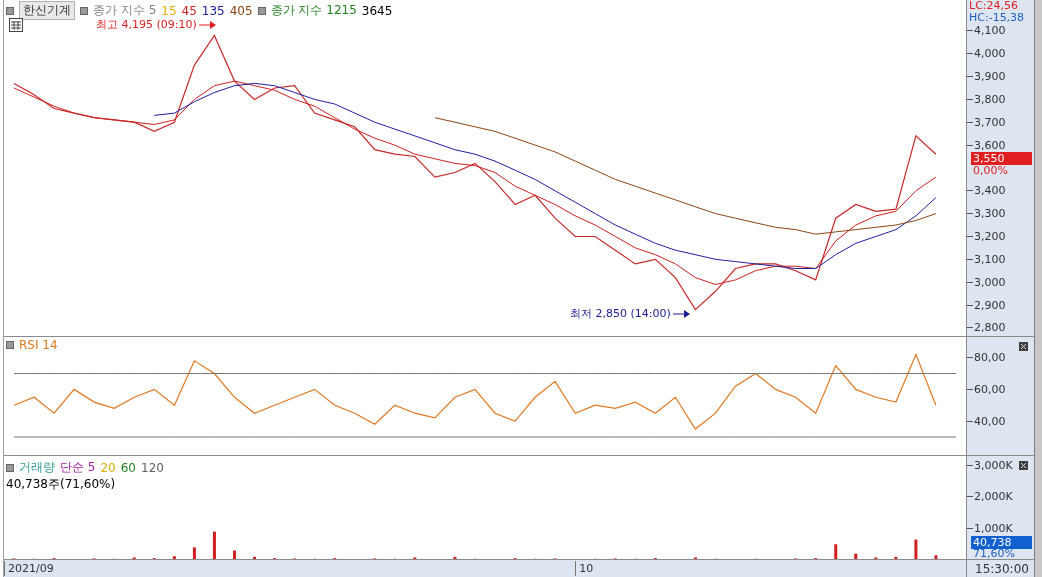 This screenshot has width=1042, height=577. Describe the element at coordinates (990, 528) in the screenshot. I see `axis-tick-label: 1,000K` at that location.